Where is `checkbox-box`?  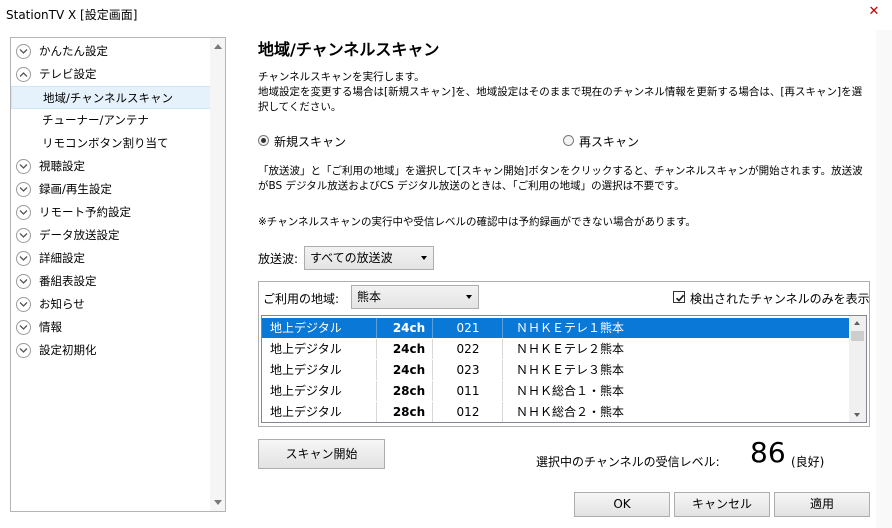 checkbox-box is located at coordinates (679, 297).